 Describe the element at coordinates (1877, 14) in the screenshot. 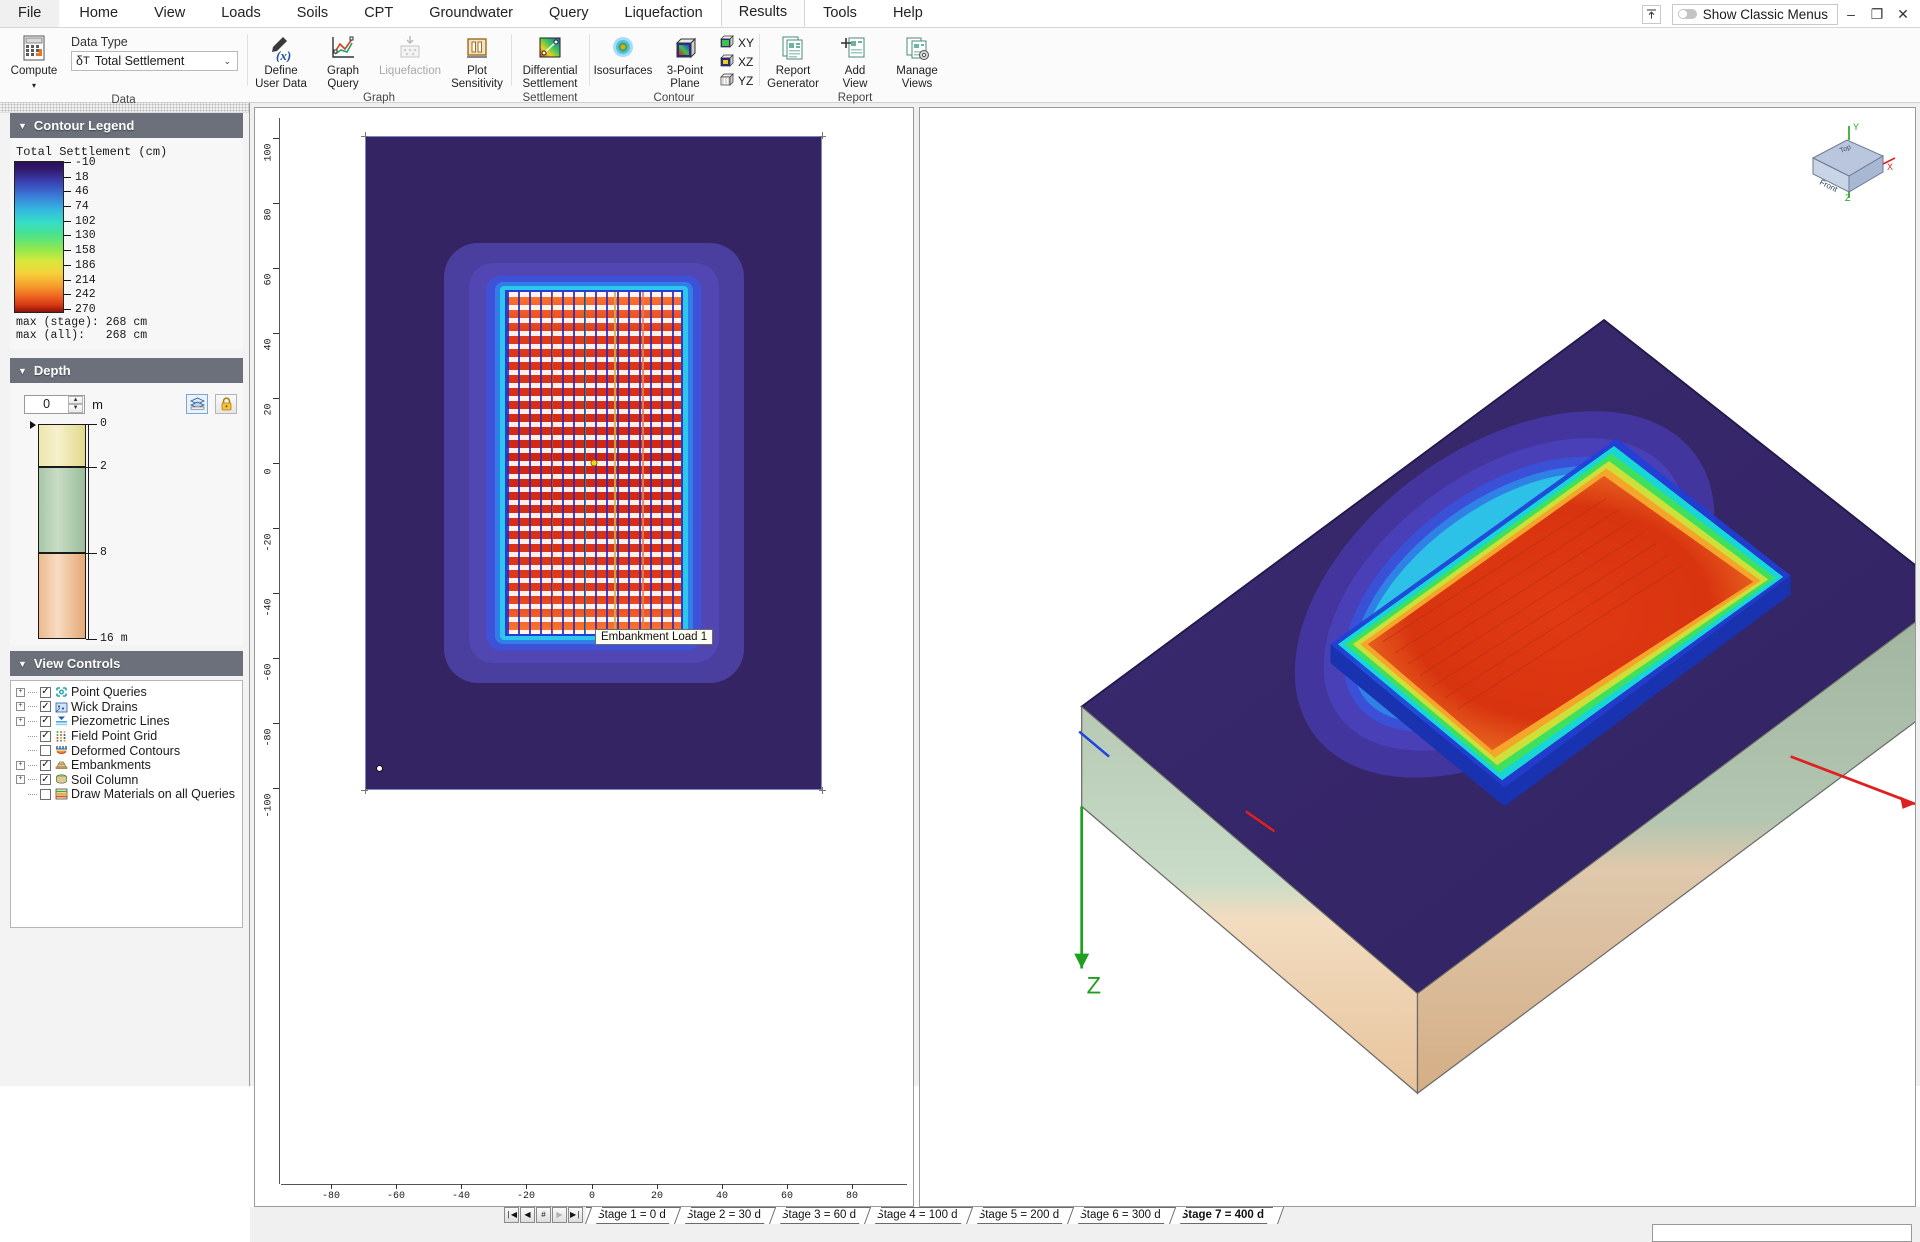

I see `maximize-button: ❐` at that location.